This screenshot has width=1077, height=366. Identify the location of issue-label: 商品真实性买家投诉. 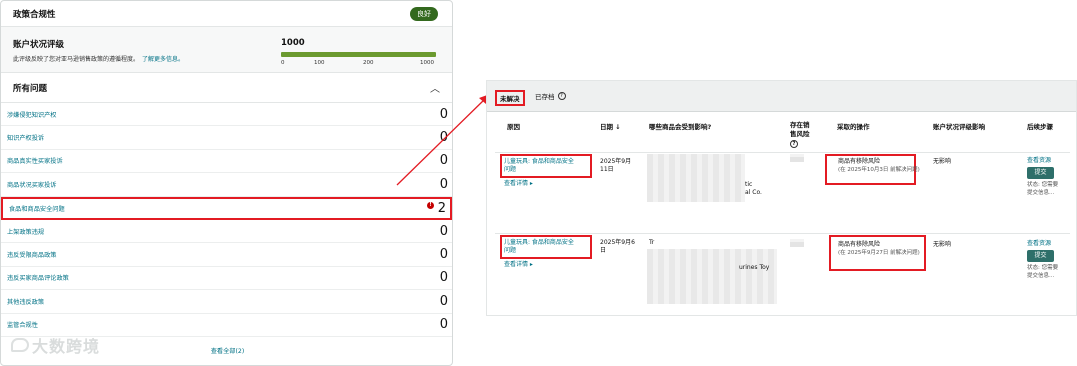
(35, 160).